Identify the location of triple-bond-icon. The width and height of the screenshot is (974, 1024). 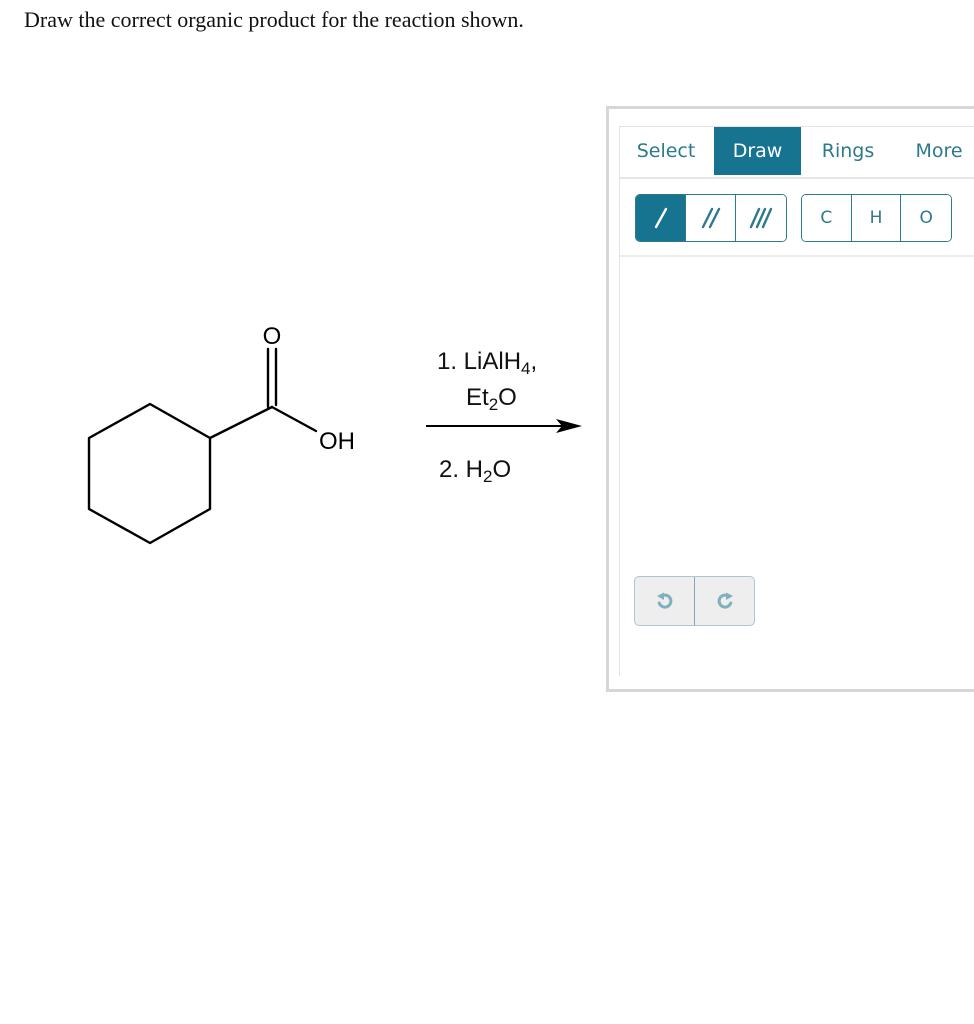
(761, 218).